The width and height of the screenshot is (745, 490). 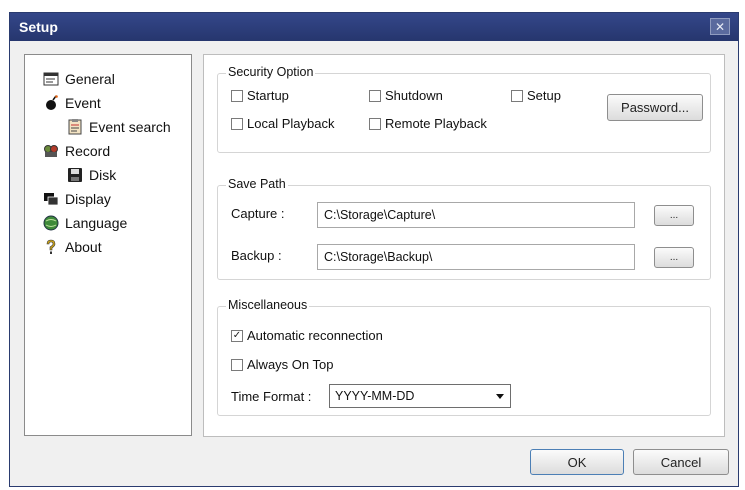 I want to click on nav-label: About, so click(x=83, y=247).